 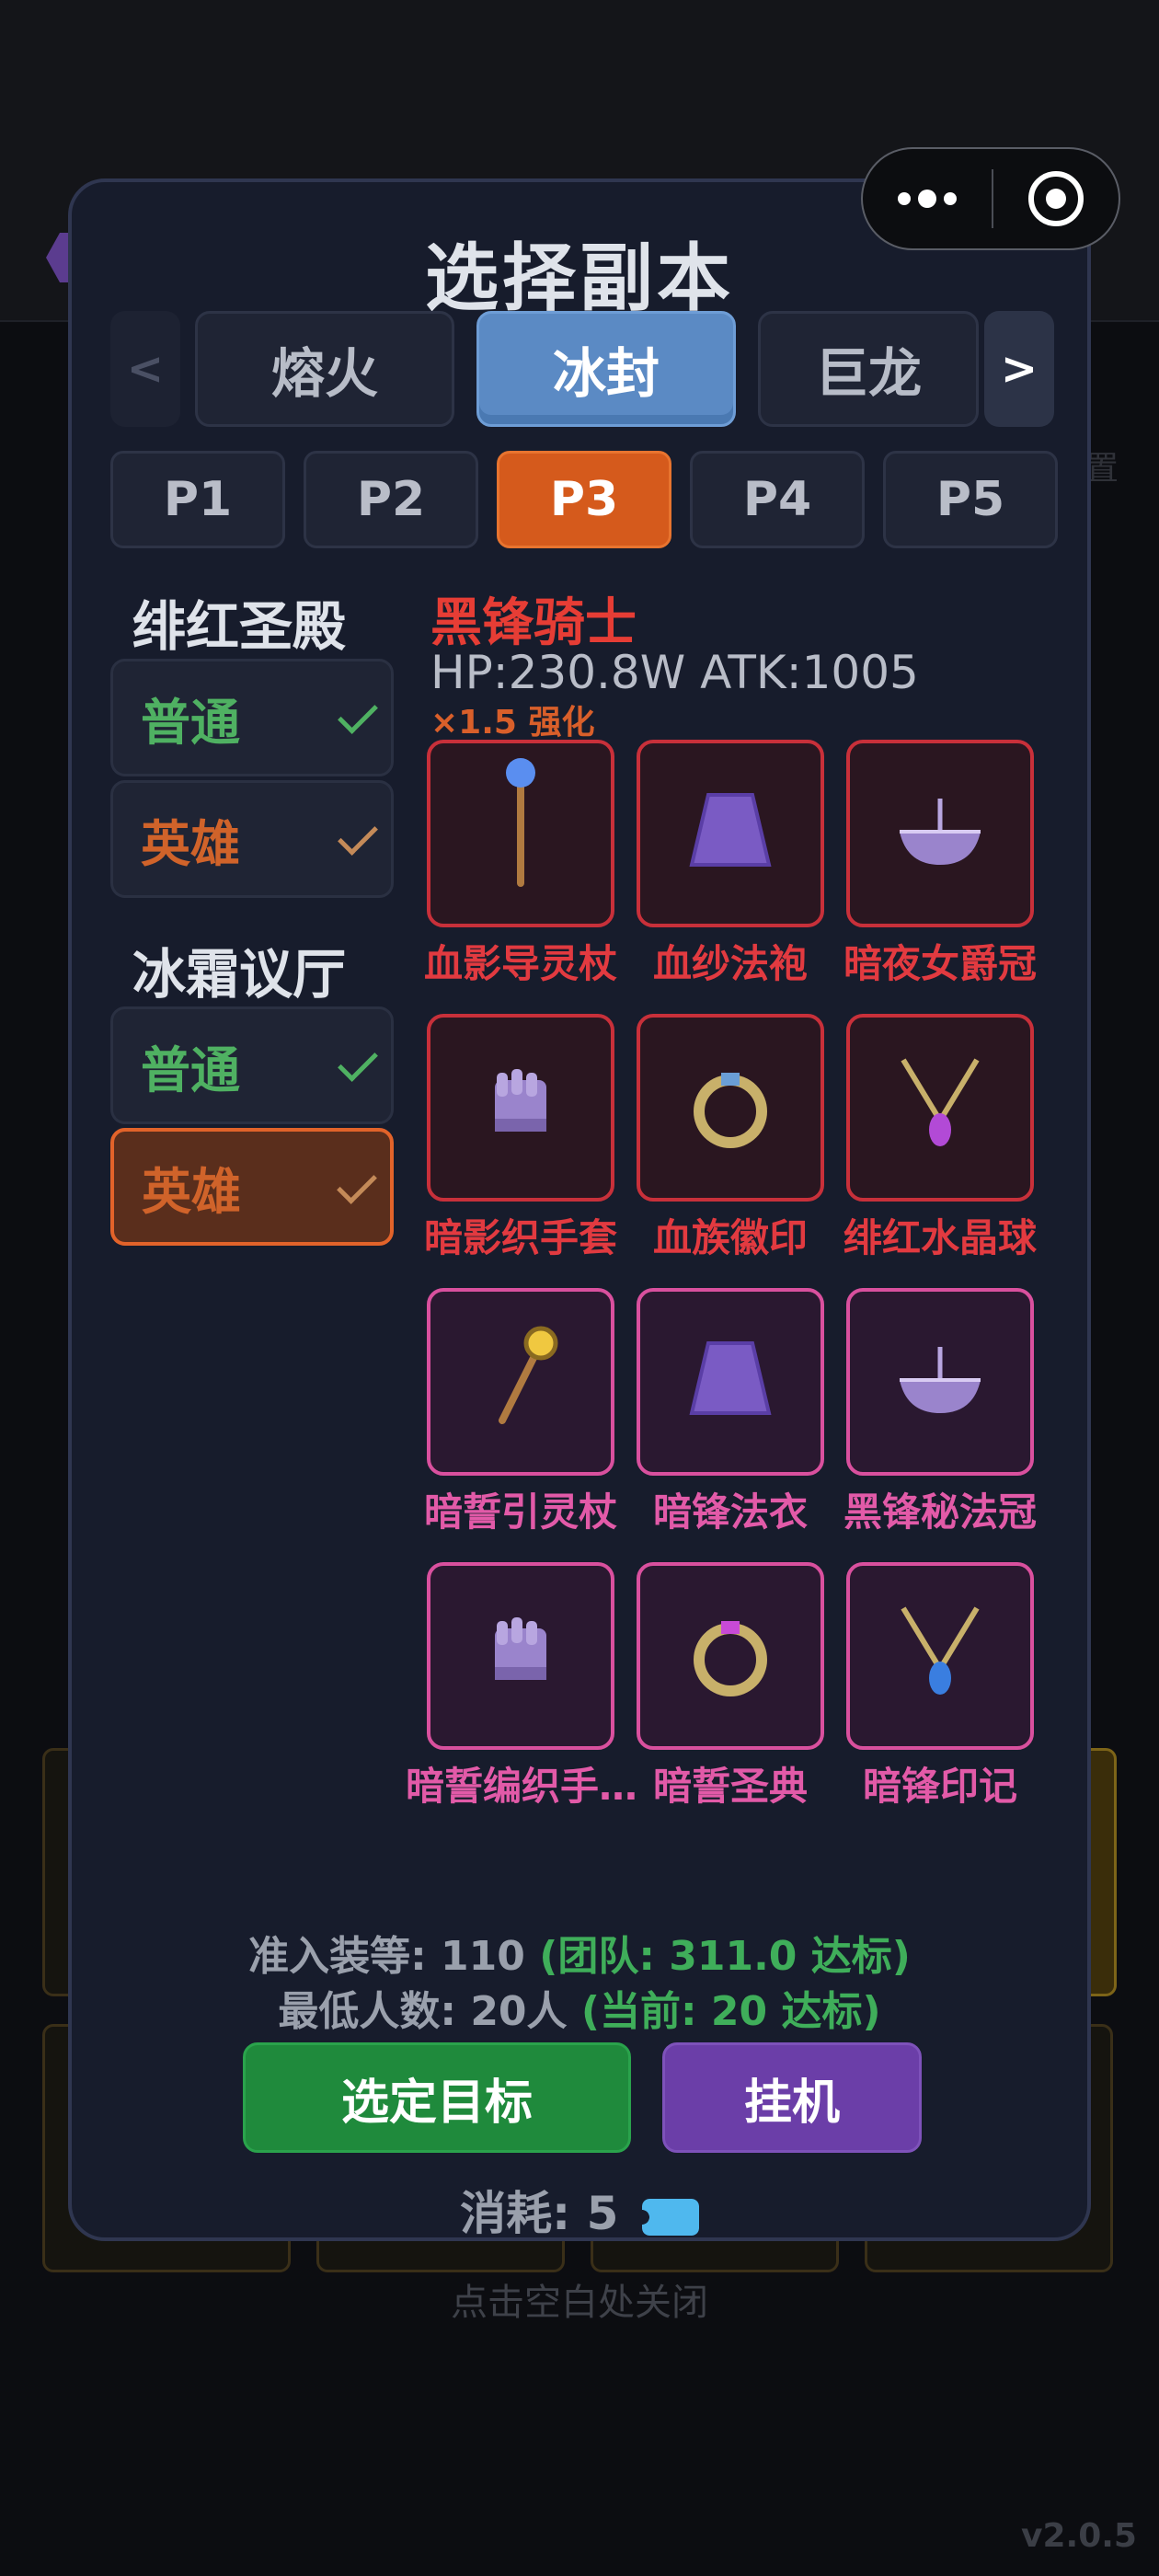 I want to click on tab-raid-molten: 熔火, so click(x=324, y=369).